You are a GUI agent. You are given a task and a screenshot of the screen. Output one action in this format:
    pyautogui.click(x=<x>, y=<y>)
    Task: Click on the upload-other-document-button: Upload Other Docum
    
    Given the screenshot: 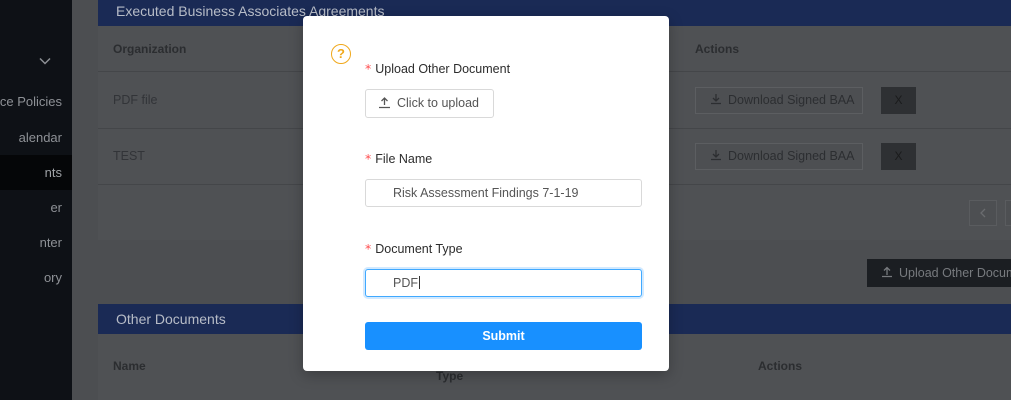 What is the action you would take?
    pyautogui.click(x=939, y=273)
    